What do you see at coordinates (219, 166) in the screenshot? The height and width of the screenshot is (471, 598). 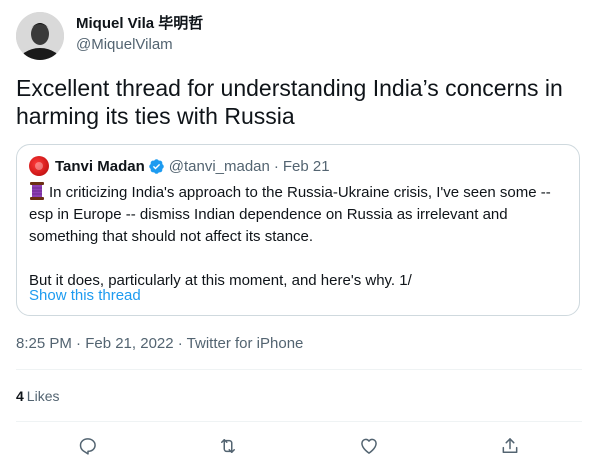 I see `quoted-author-handle: @tanvi_madan` at bounding box center [219, 166].